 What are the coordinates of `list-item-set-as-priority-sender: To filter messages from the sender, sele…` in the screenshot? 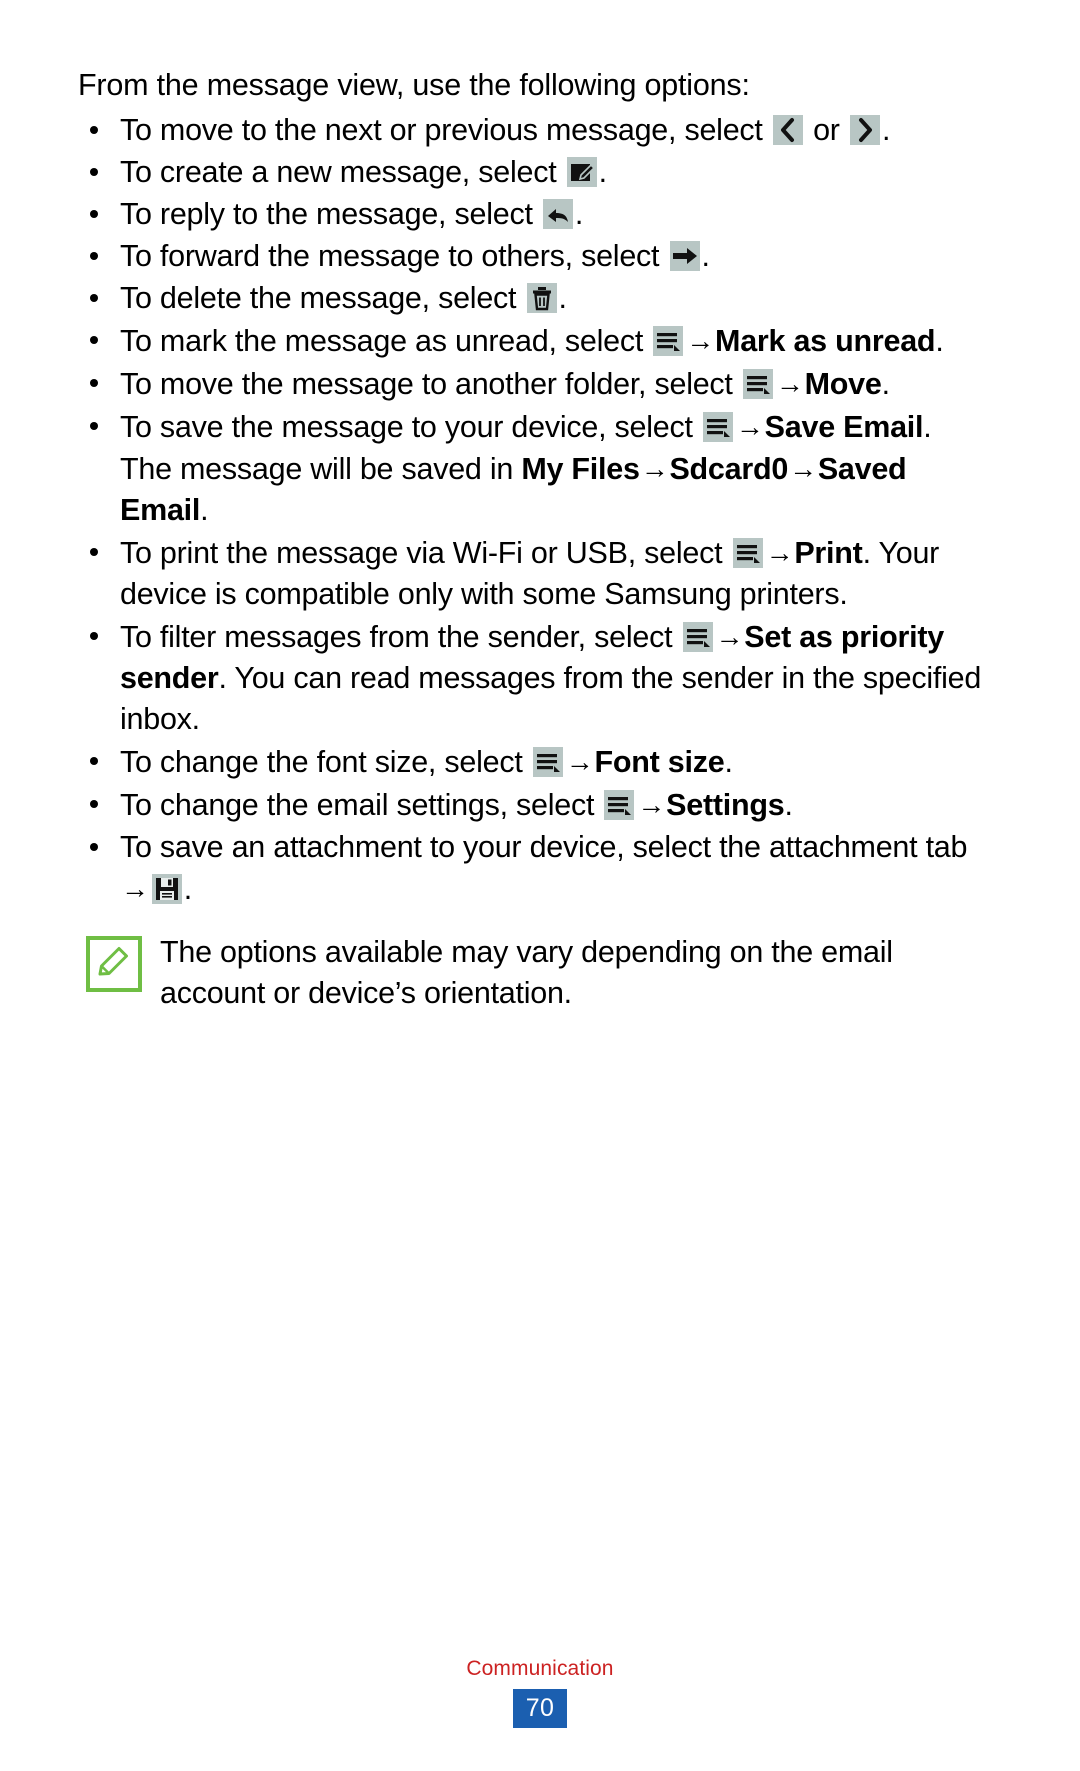 It's located at (532, 678).